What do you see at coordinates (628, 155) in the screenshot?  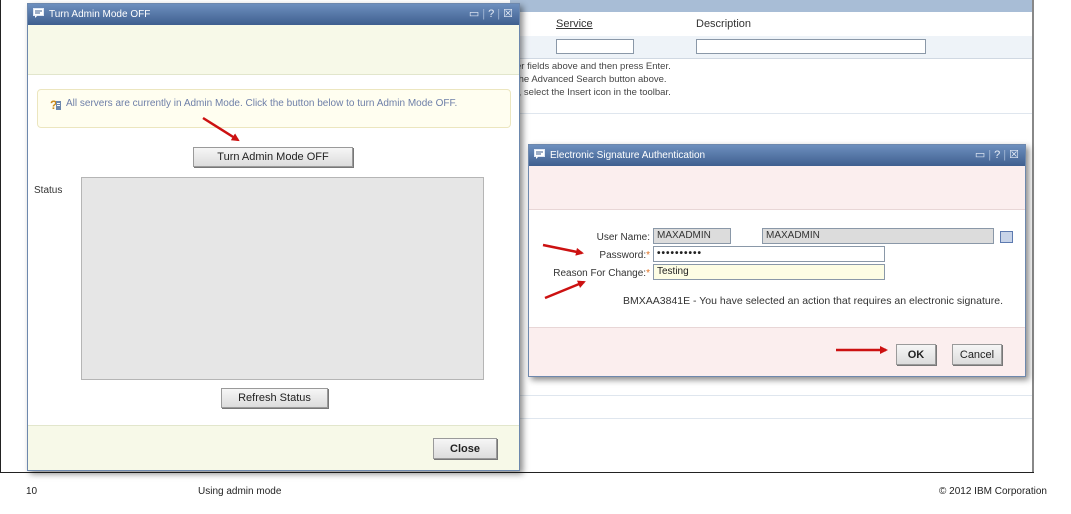 I see `esig-dialog-title: Electronic Signature Authentication` at bounding box center [628, 155].